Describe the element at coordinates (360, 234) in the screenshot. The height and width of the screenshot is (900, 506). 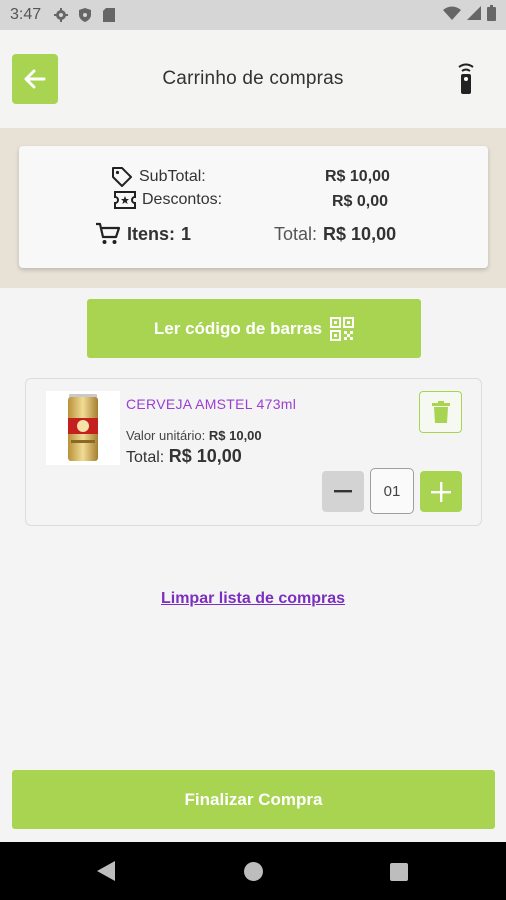
I see `total-value: R$ 10,00` at that location.